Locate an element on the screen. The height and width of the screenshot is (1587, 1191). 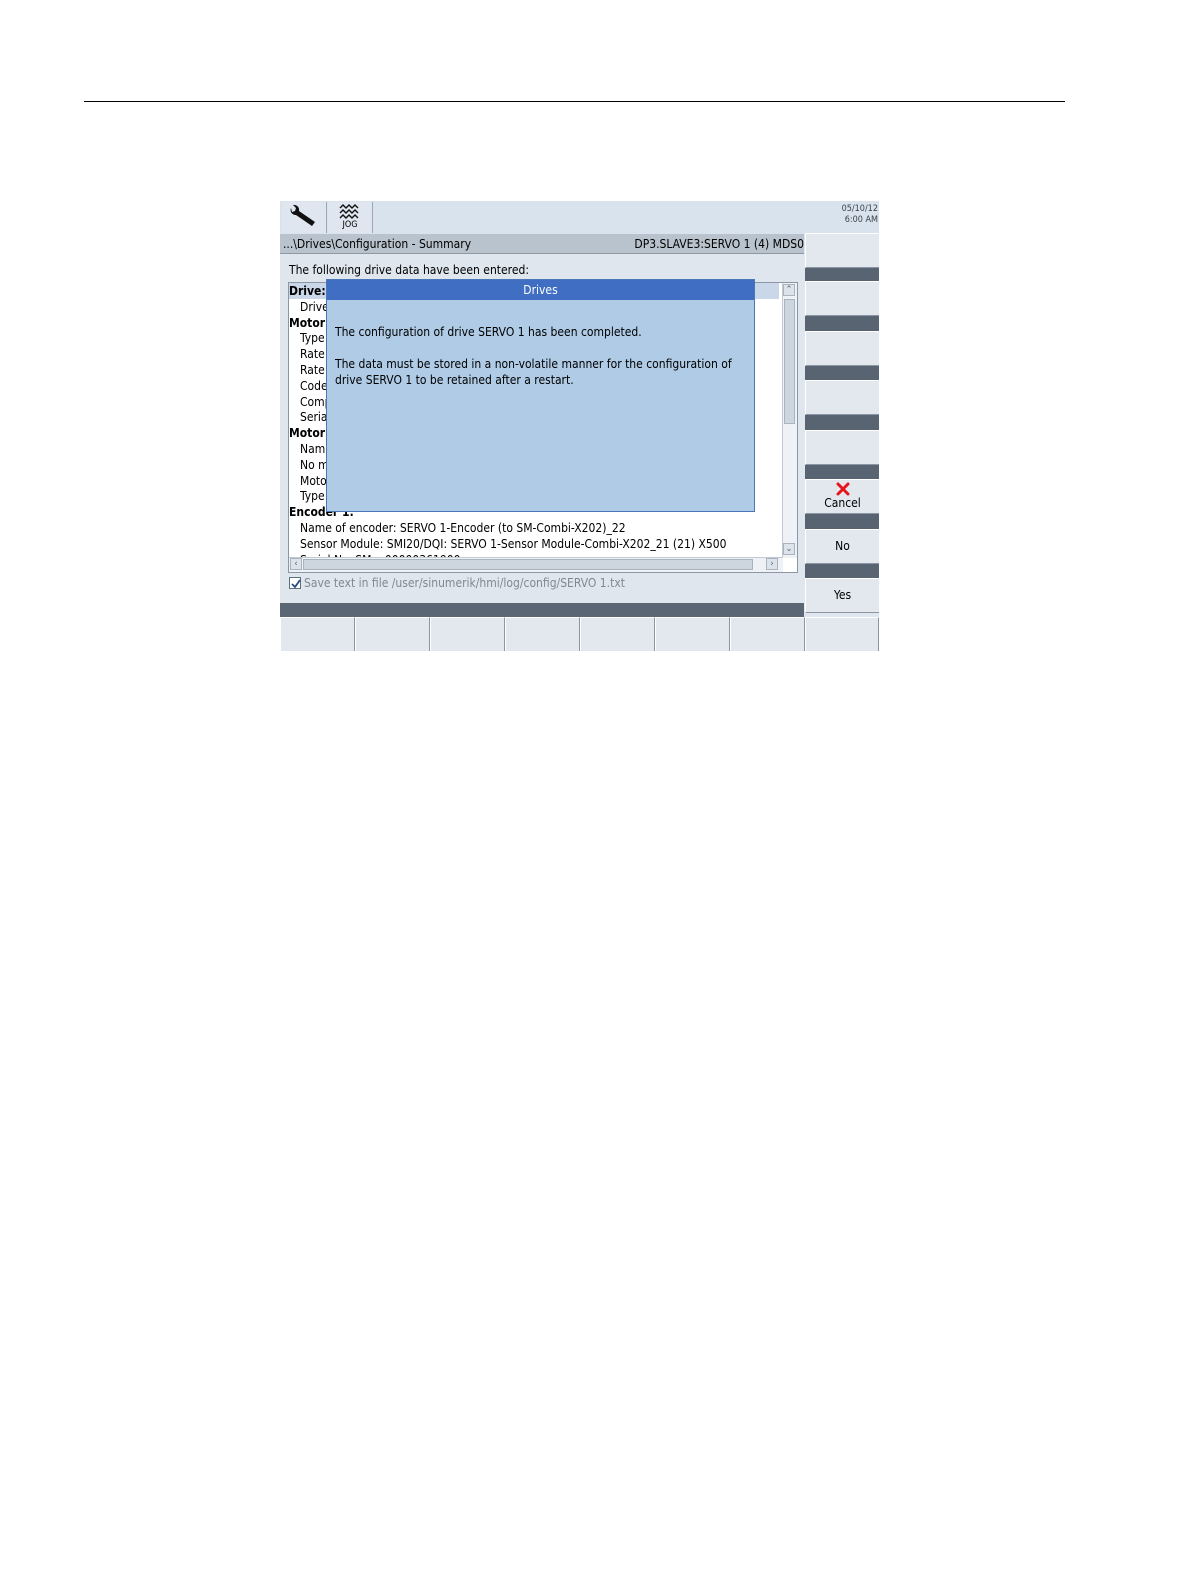
softkey-v2 is located at coordinates (842, 298).